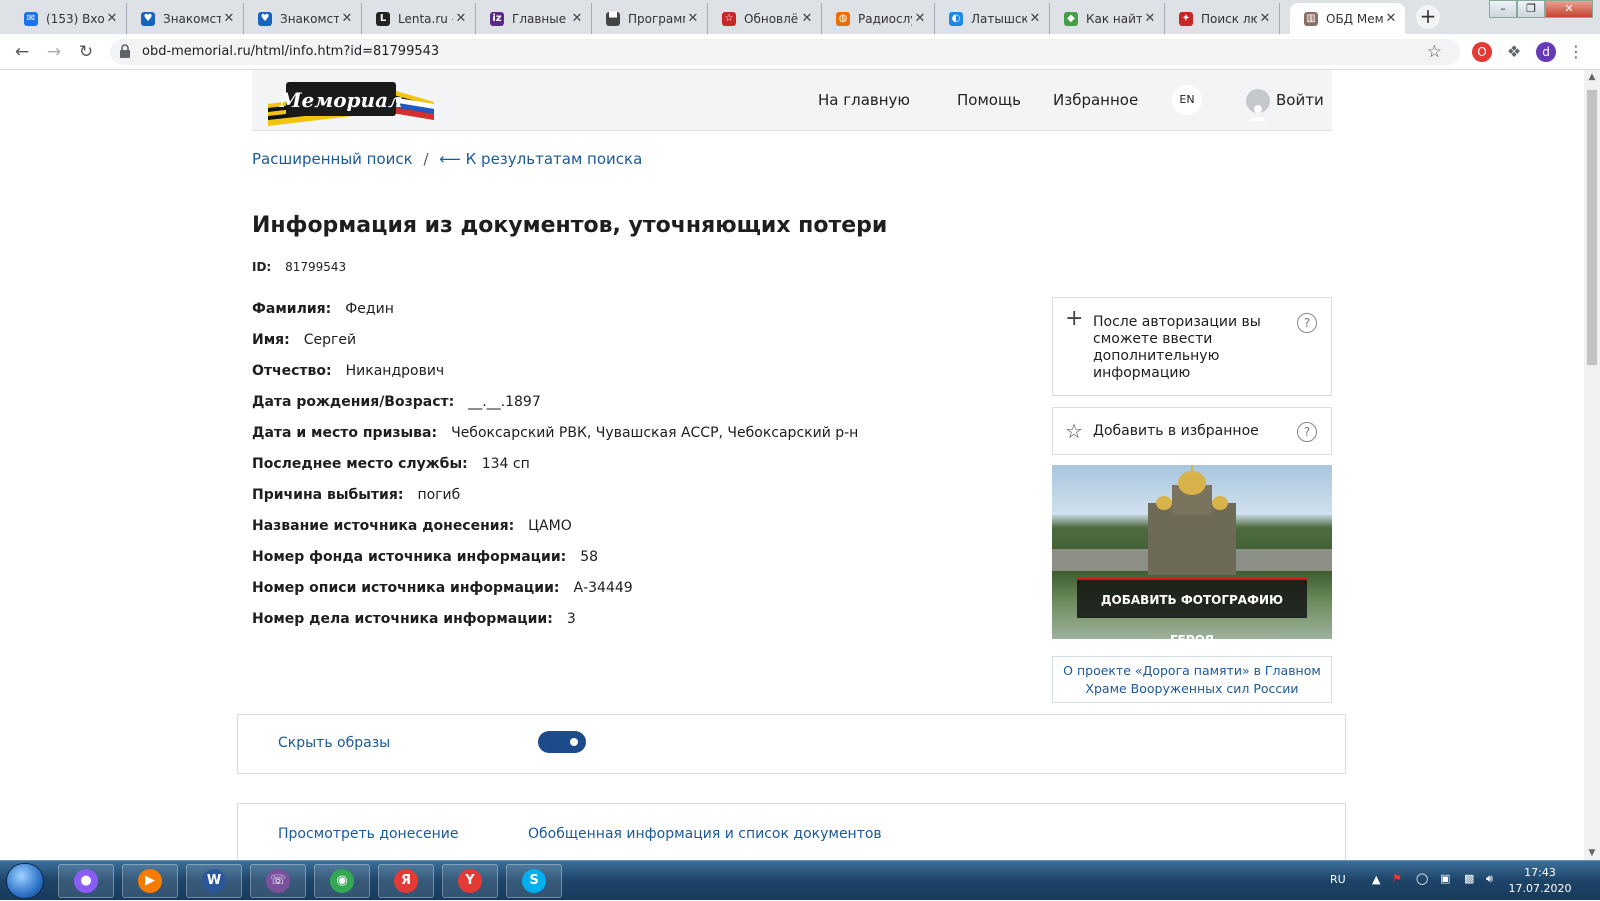 The width and height of the screenshot is (1600, 901). I want to click on field-label: Отчество:, so click(292, 371).